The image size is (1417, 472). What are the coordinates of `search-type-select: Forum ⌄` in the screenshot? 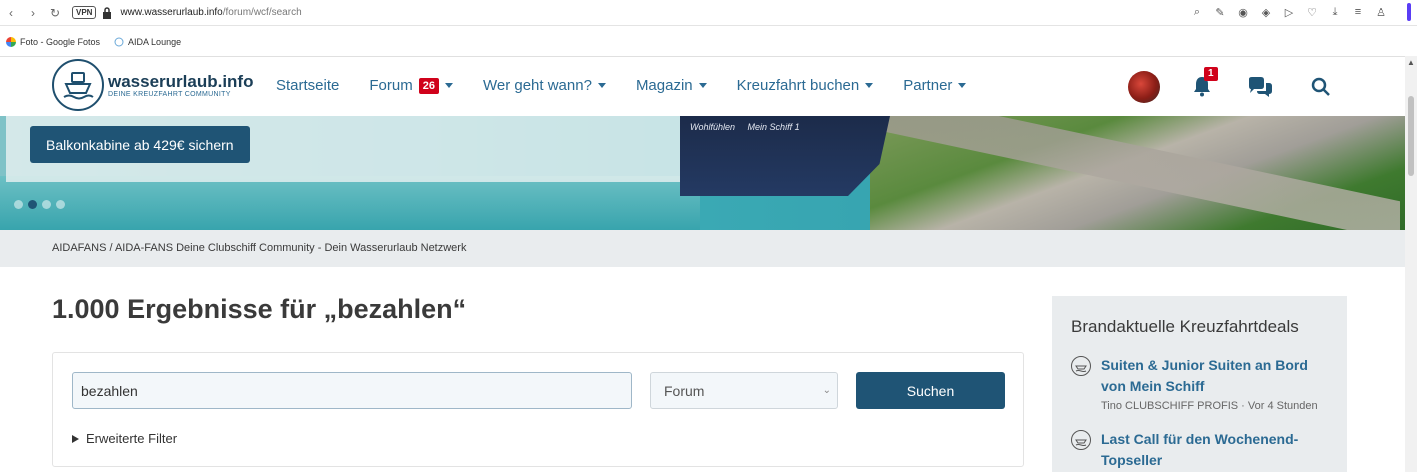 It's located at (744, 390).